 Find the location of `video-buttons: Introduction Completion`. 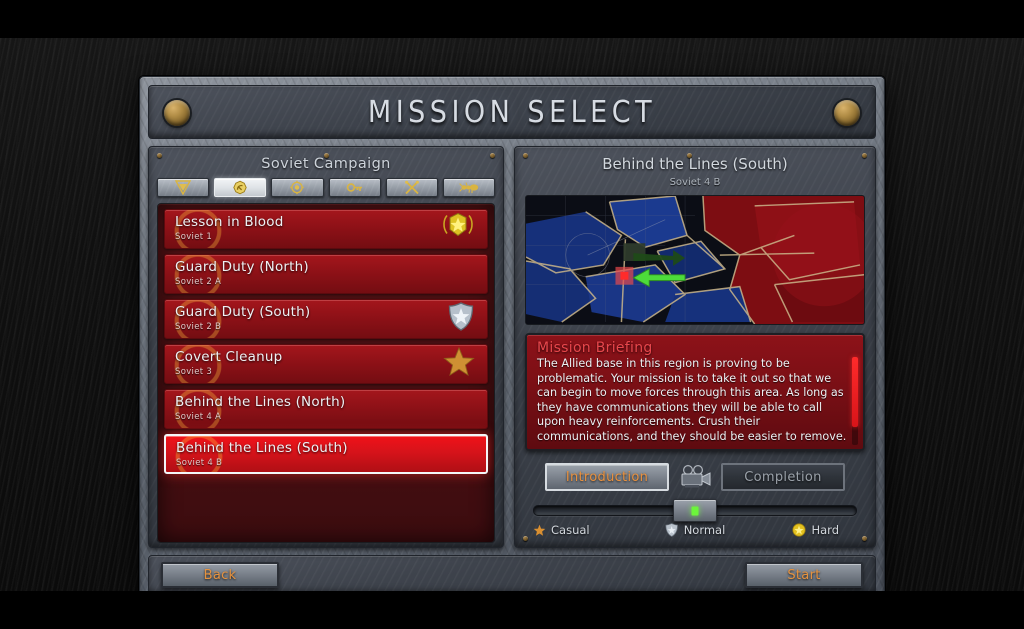

video-buttons: Introduction Completion is located at coordinates (695, 477).